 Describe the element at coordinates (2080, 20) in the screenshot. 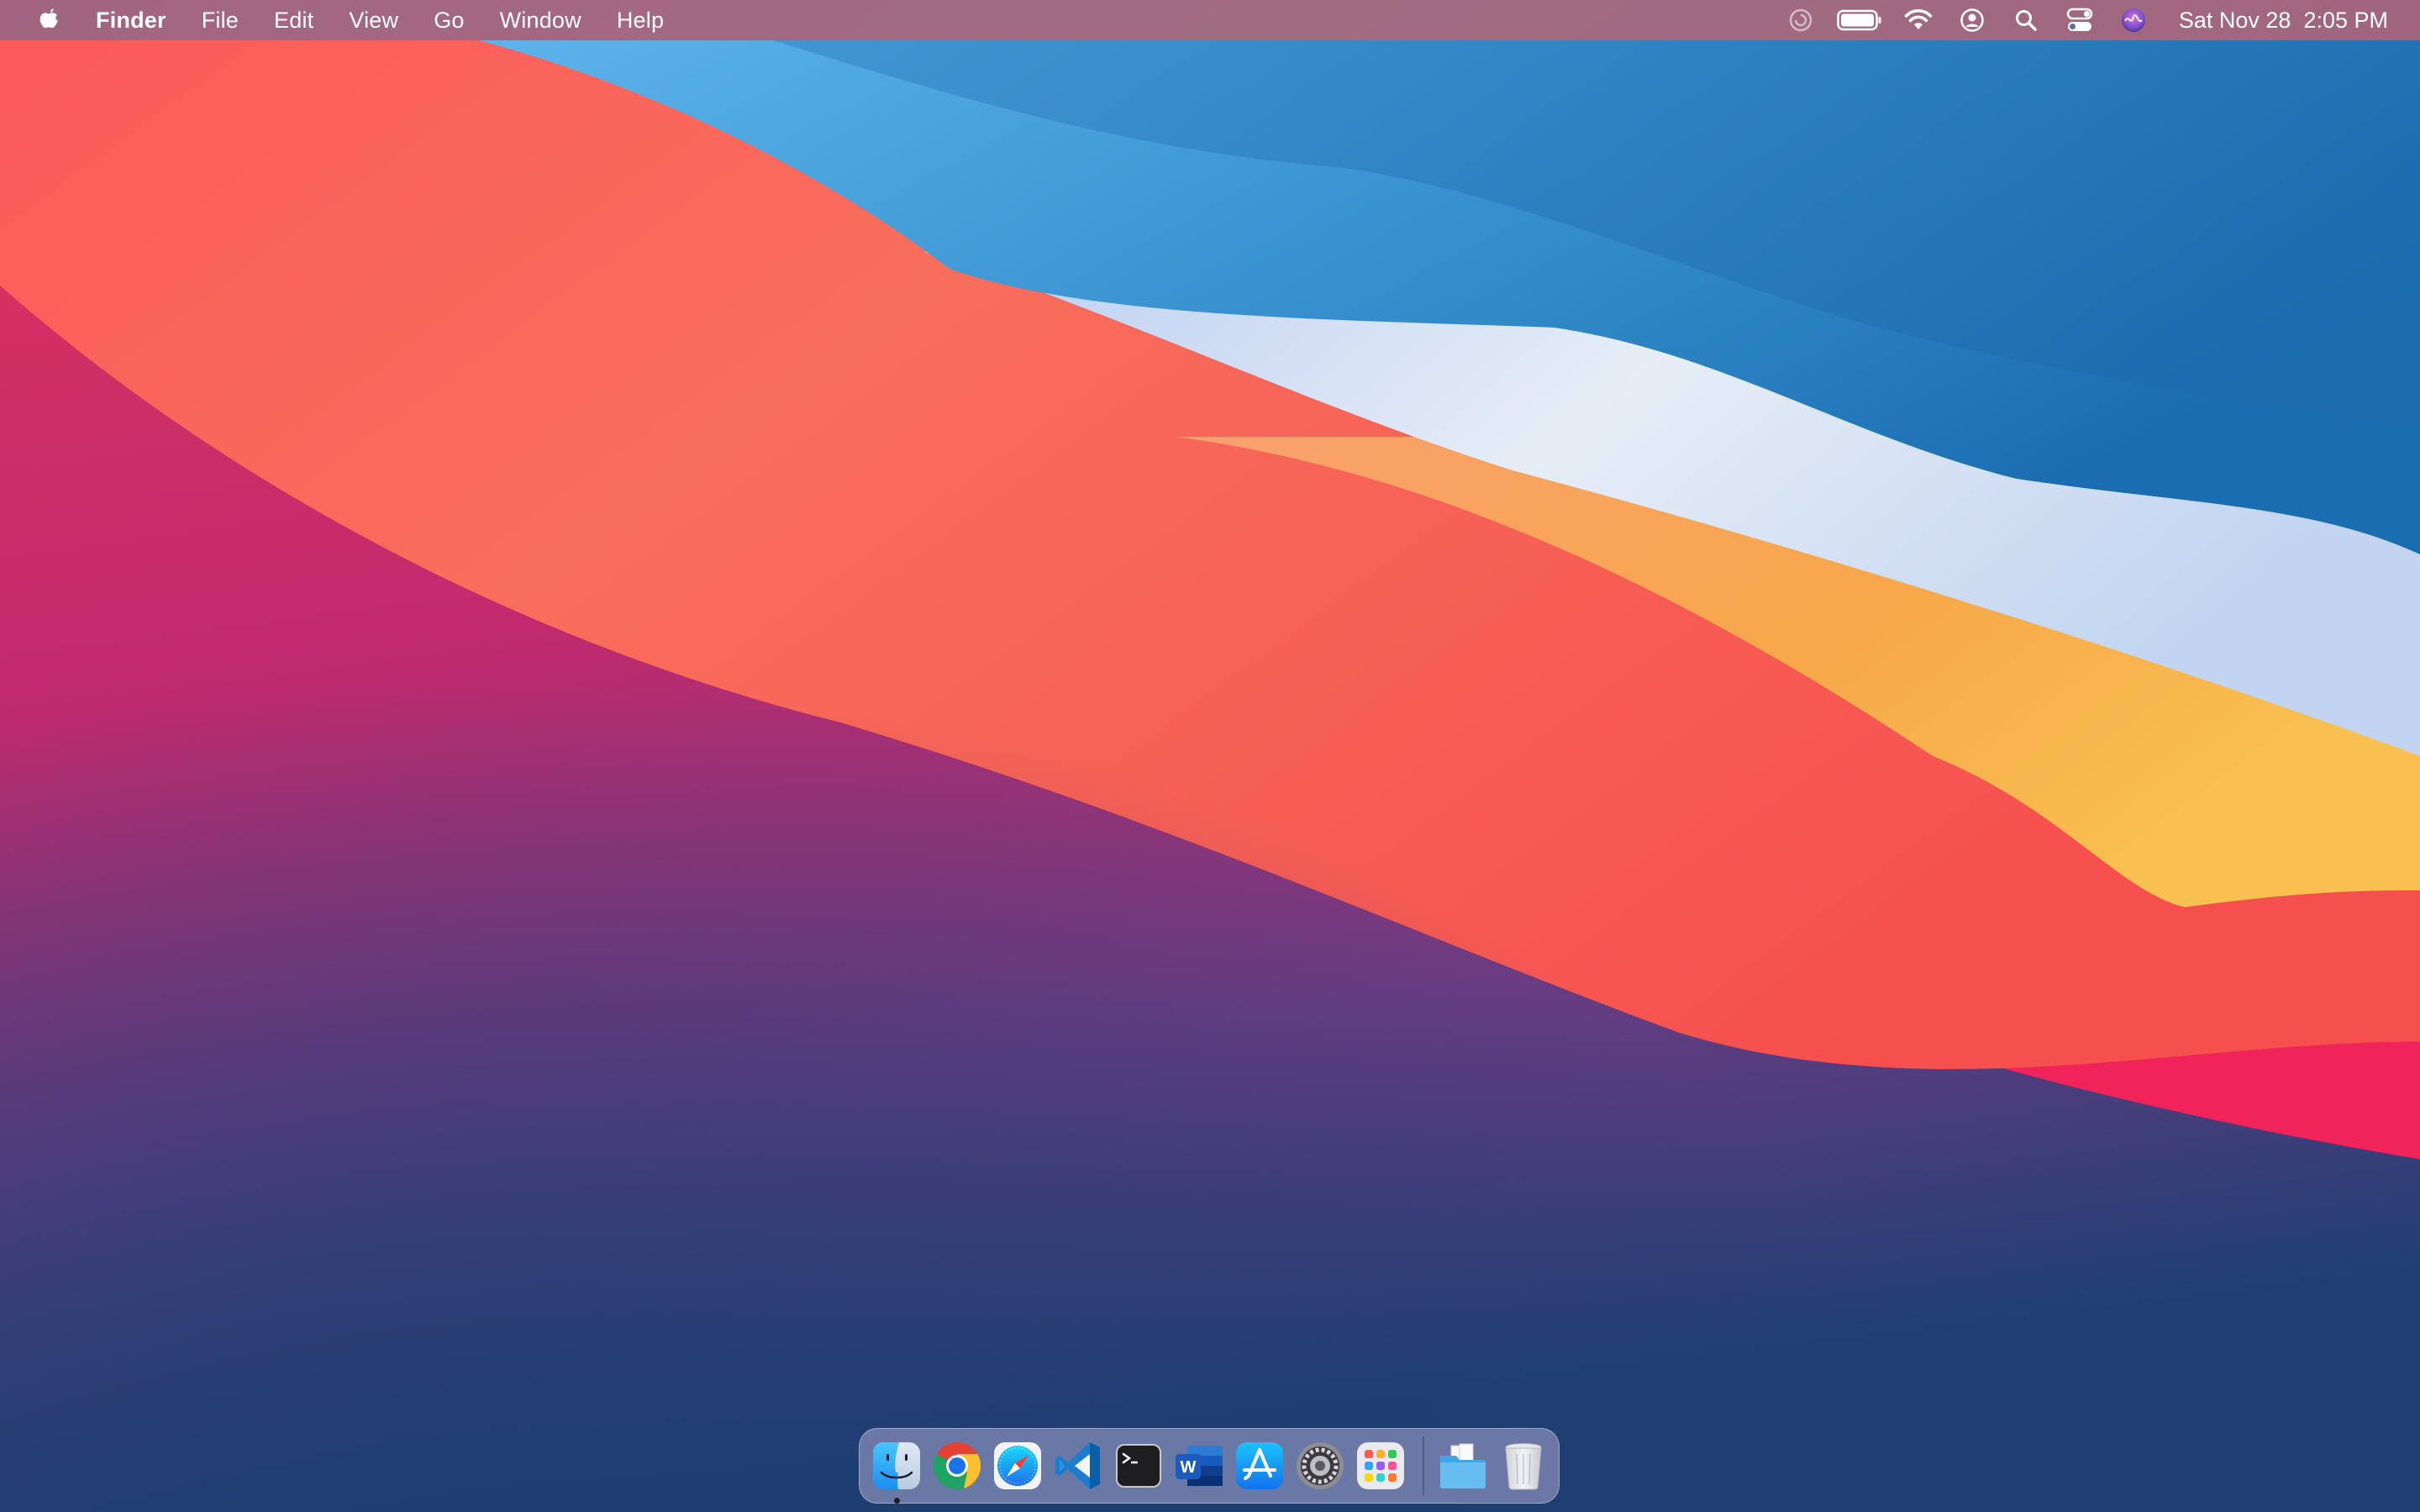

I see `control-center-icon` at that location.